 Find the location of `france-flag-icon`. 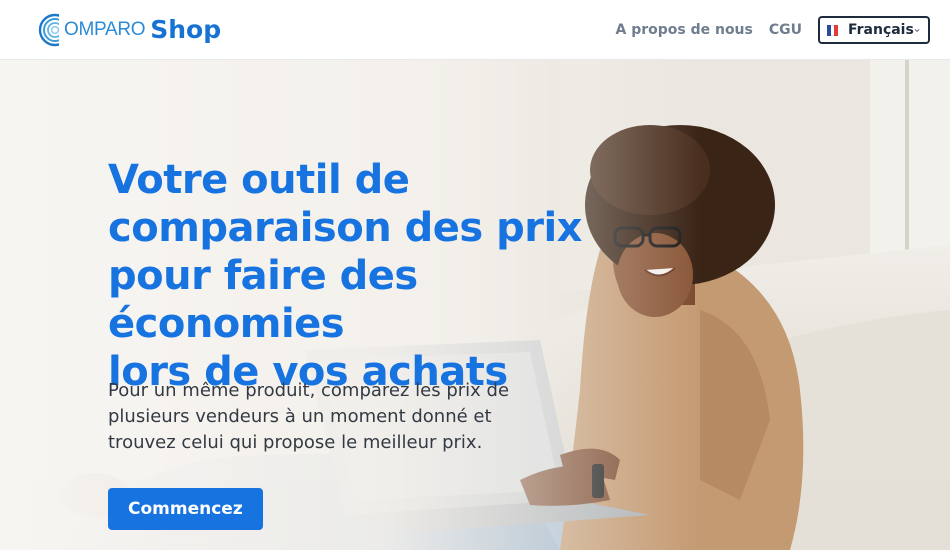

france-flag-icon is located at coordinates (832, 30).